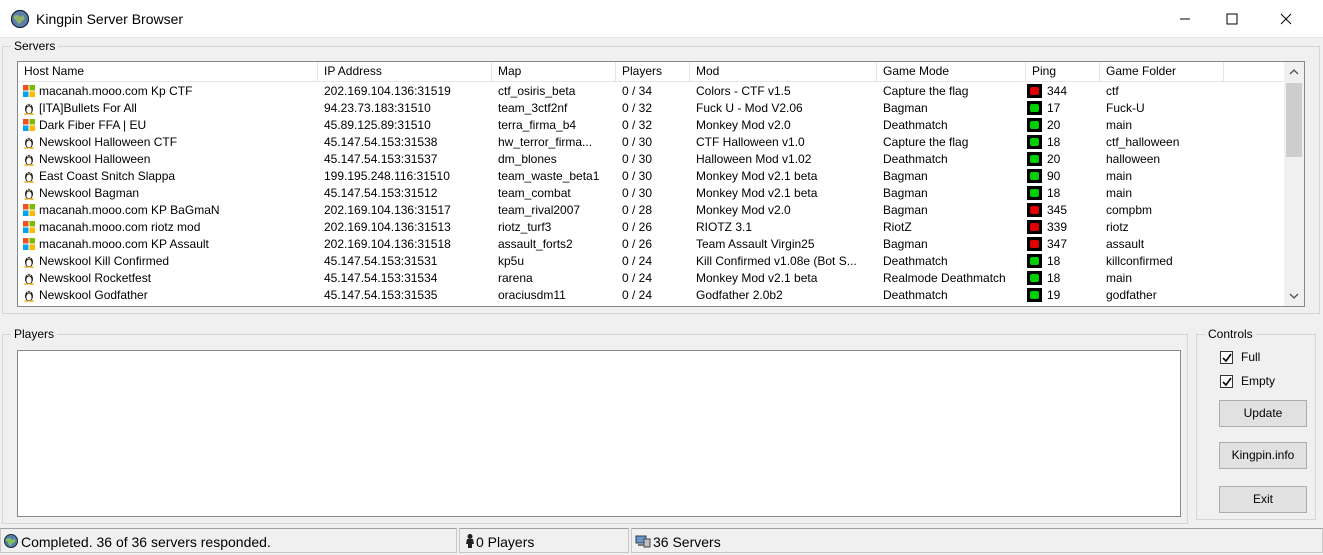  What do you see at coordinates (405, 72) in the screenshot?
I see `column-ip-address: IP Address` at bounding box center [405, 72].